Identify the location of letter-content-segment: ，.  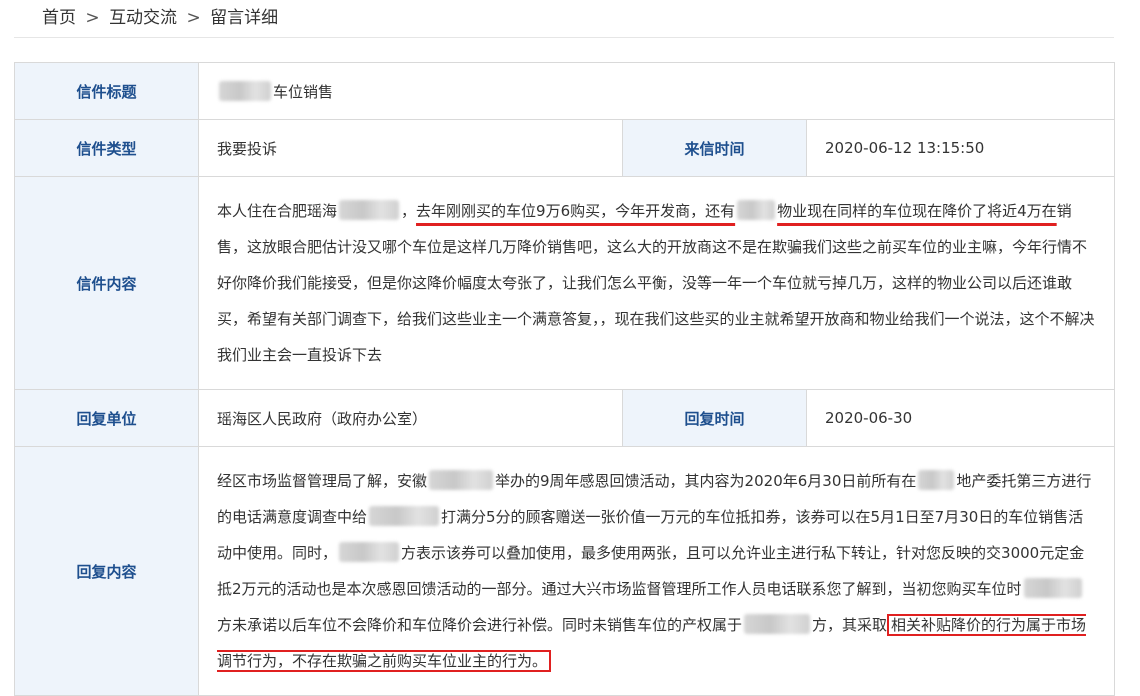
(409, 211).